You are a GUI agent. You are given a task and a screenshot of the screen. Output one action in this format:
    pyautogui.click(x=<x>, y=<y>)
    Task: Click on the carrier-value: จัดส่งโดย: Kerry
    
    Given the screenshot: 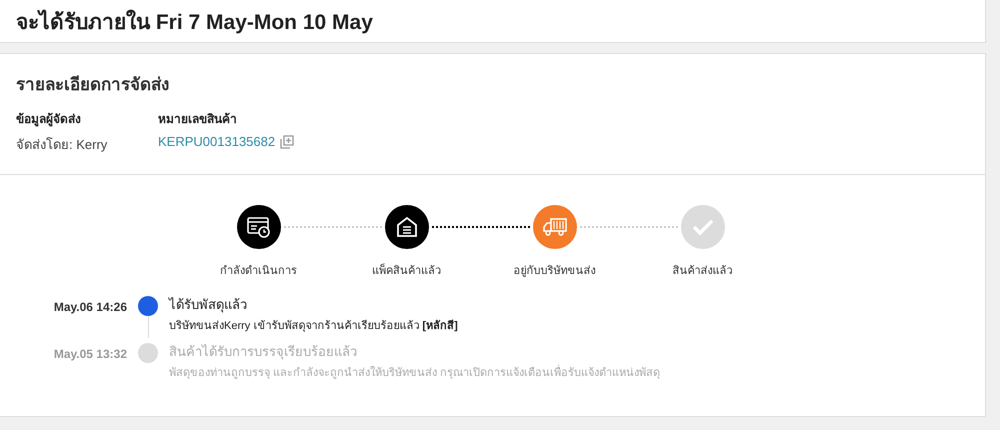 What is the action you would take?
    pyautogui.click(x=62, y=145)
    